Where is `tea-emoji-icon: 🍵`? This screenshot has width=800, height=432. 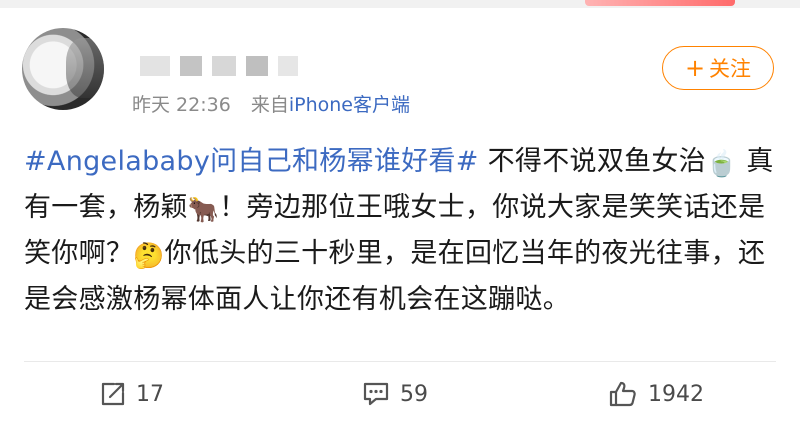
tea-emoji-icon: 🍵 is located at coordinates (722, 163).